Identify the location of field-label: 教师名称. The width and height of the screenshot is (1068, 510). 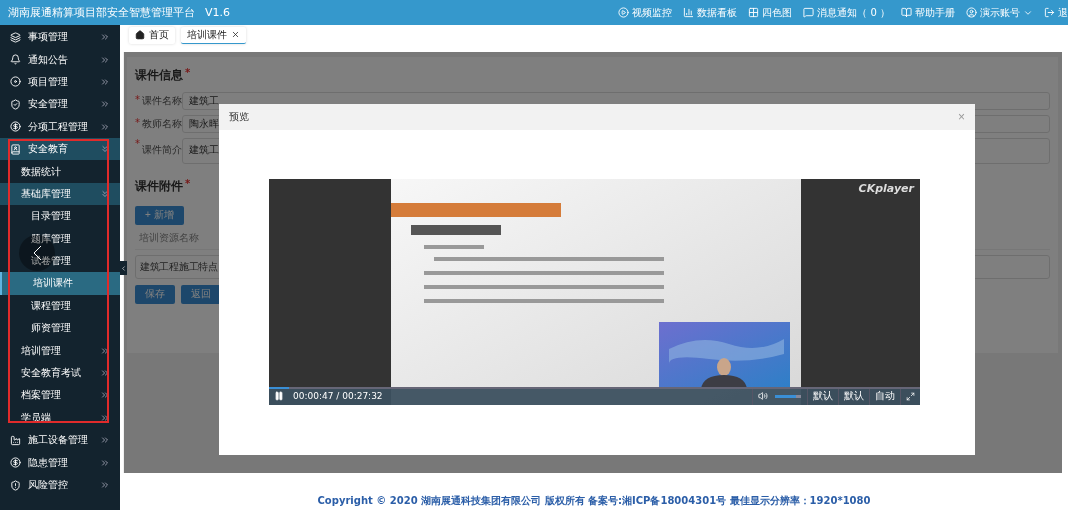
(162, 124).